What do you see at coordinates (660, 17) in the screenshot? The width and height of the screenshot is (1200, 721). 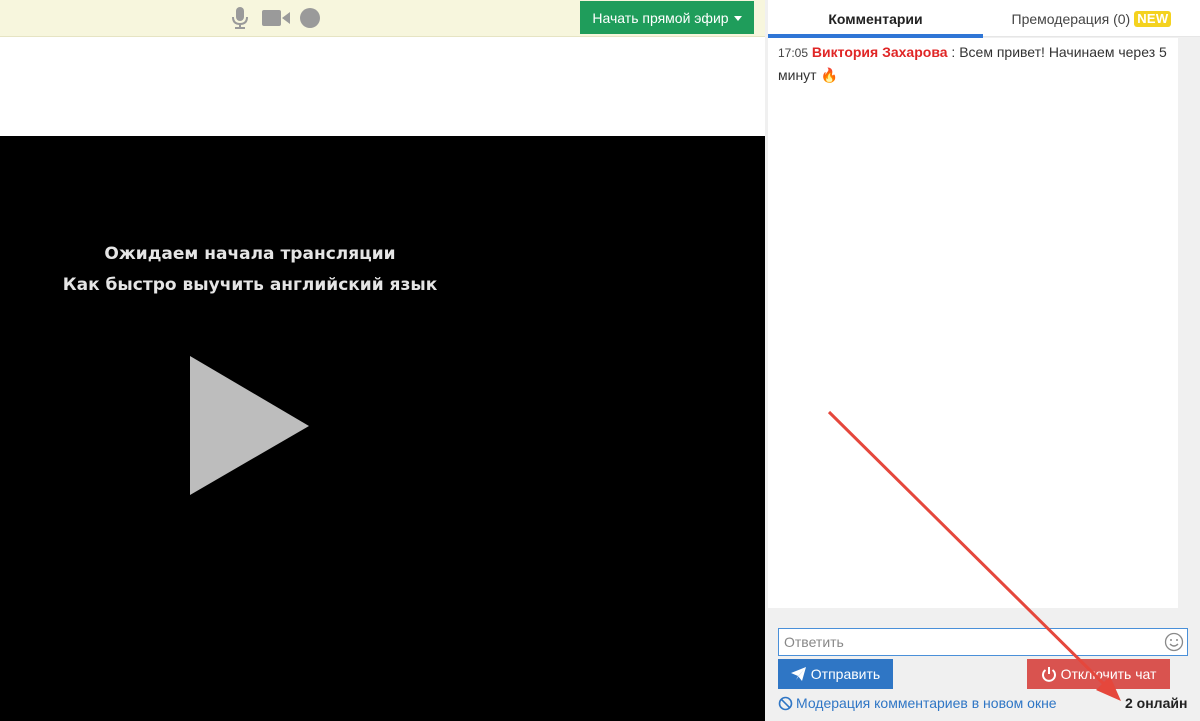 I see `start-live-label: Начать прямой эфир` at bounding box center [660, 17].